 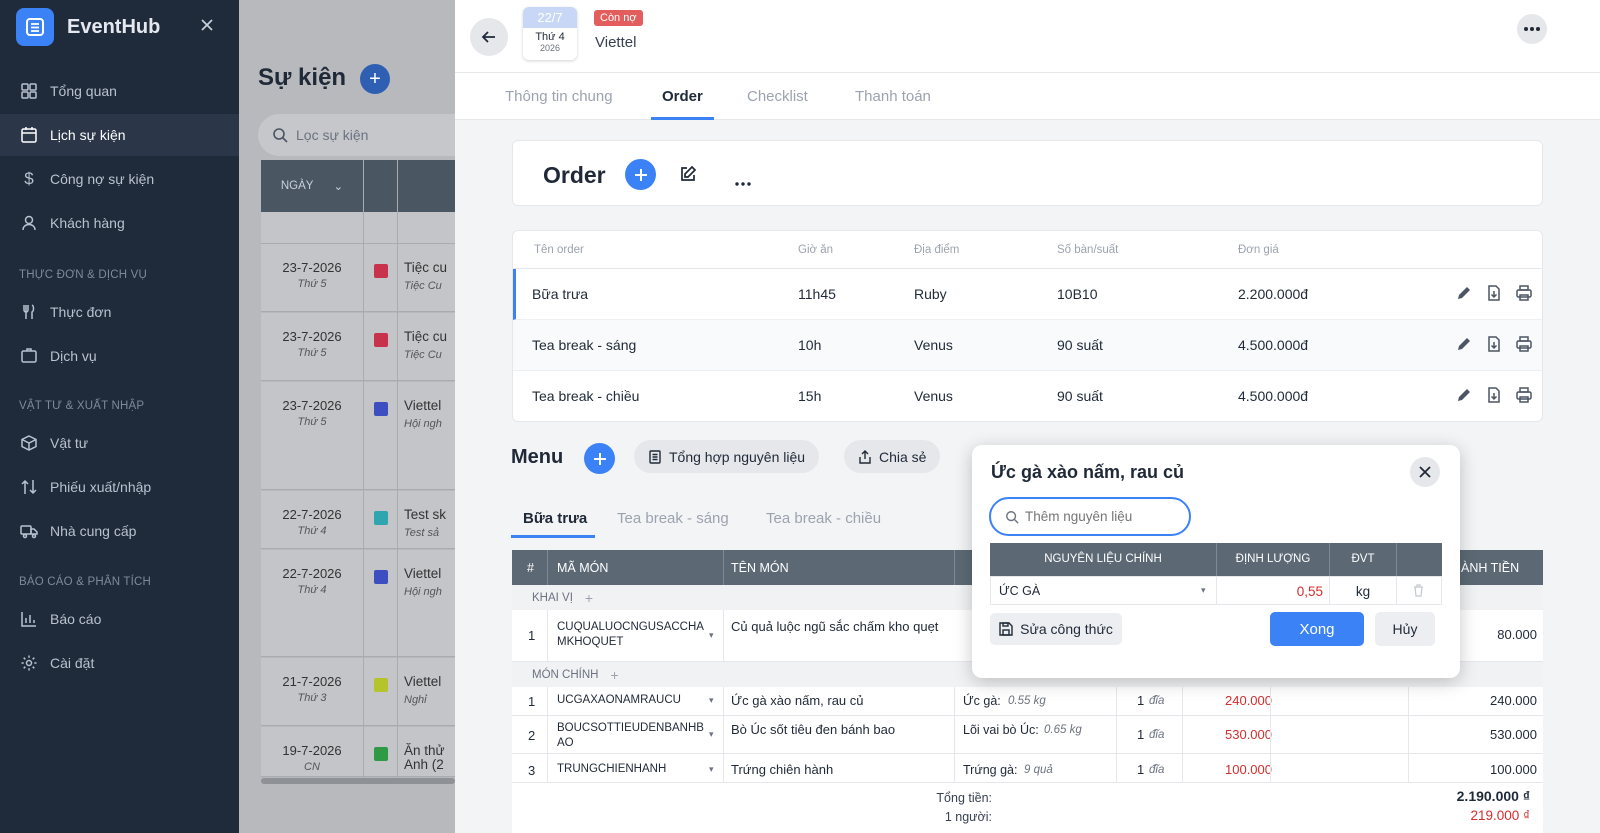 I want to click on dish-qty-unit: đĩa, so click(x=1157, y=770).